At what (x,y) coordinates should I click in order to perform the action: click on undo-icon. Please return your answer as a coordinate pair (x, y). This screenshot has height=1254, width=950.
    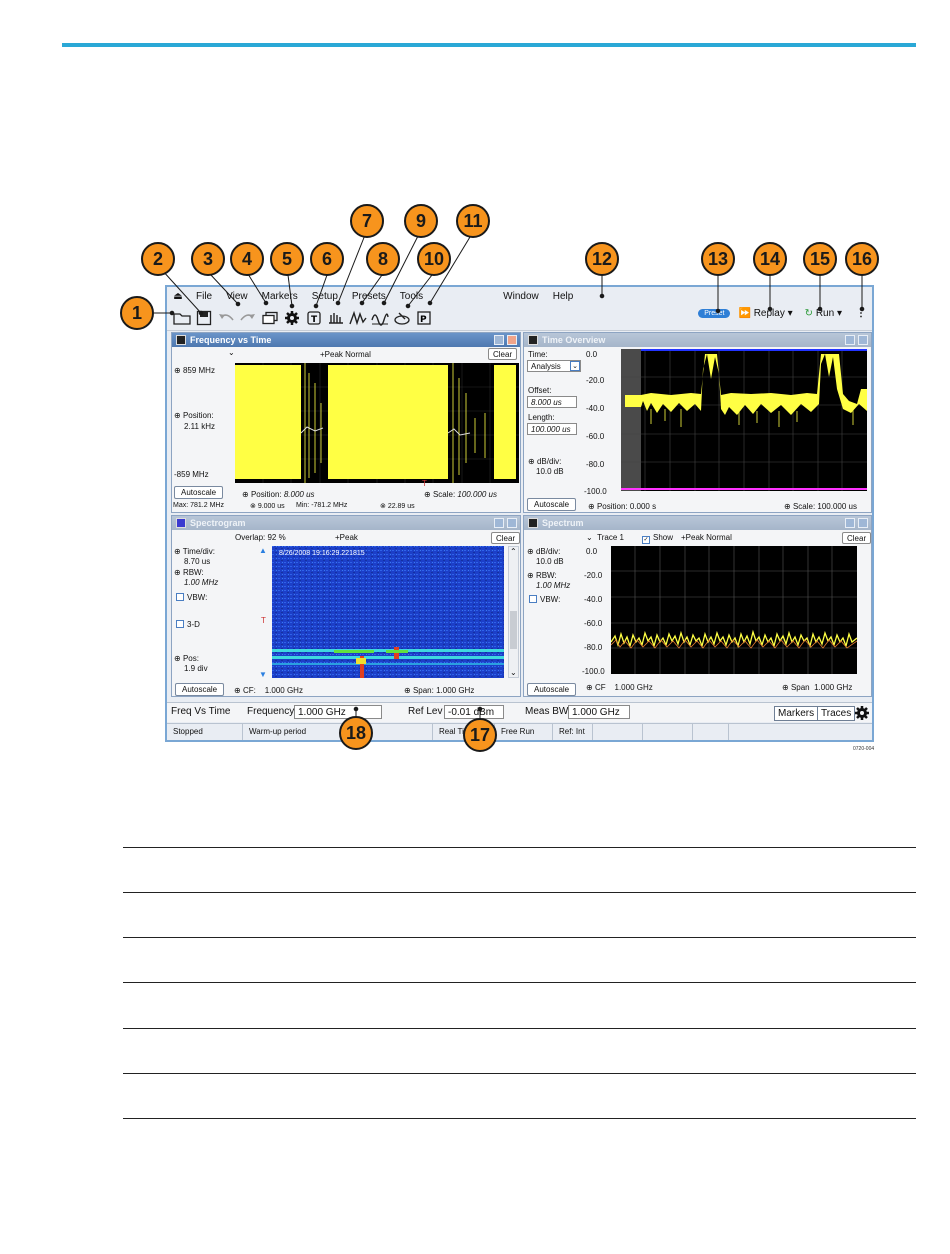
    Looking at the image, I should click on (226, 318).